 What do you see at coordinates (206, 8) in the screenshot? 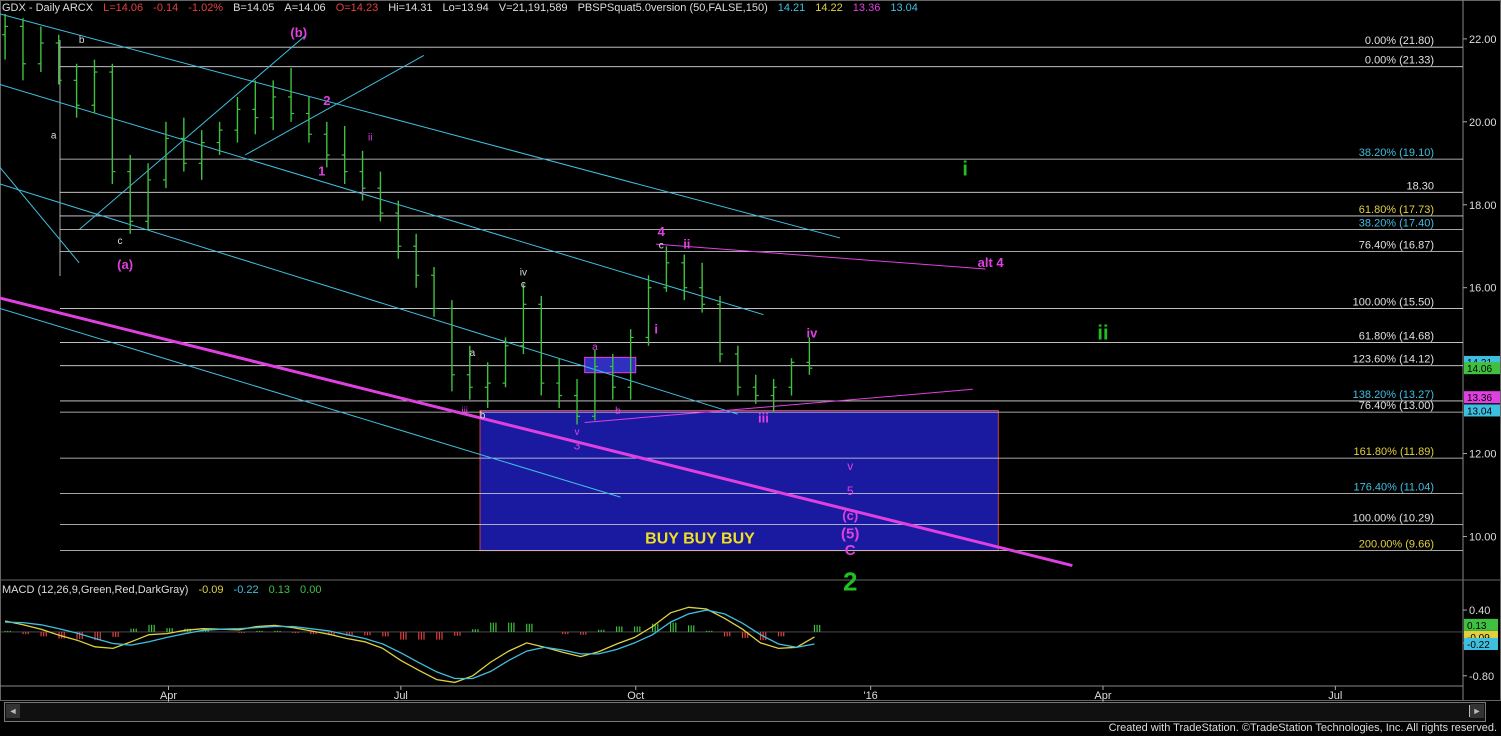
I see `pct-change: -1.02%` at bounding box center [206, 8].